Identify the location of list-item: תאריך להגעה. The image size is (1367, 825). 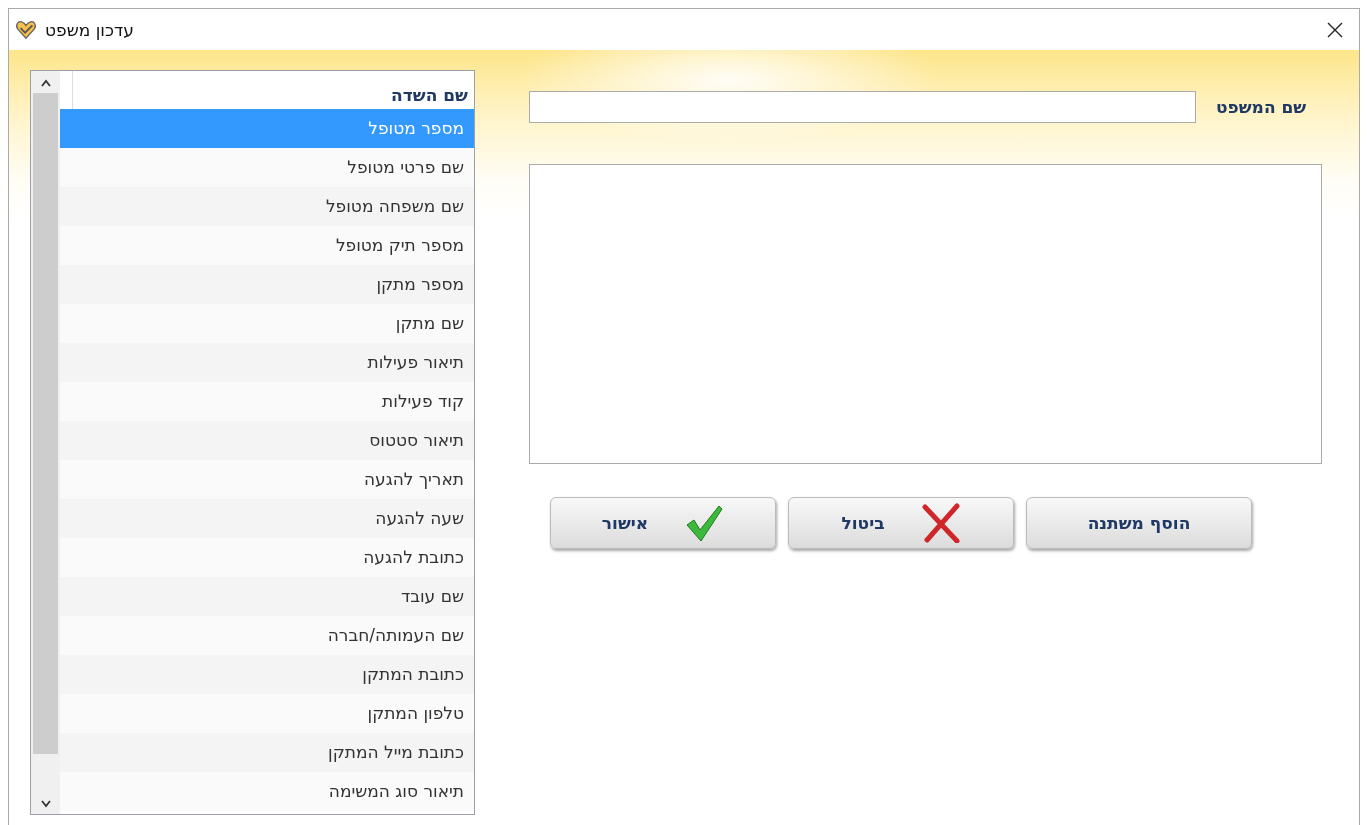
(267, 479).